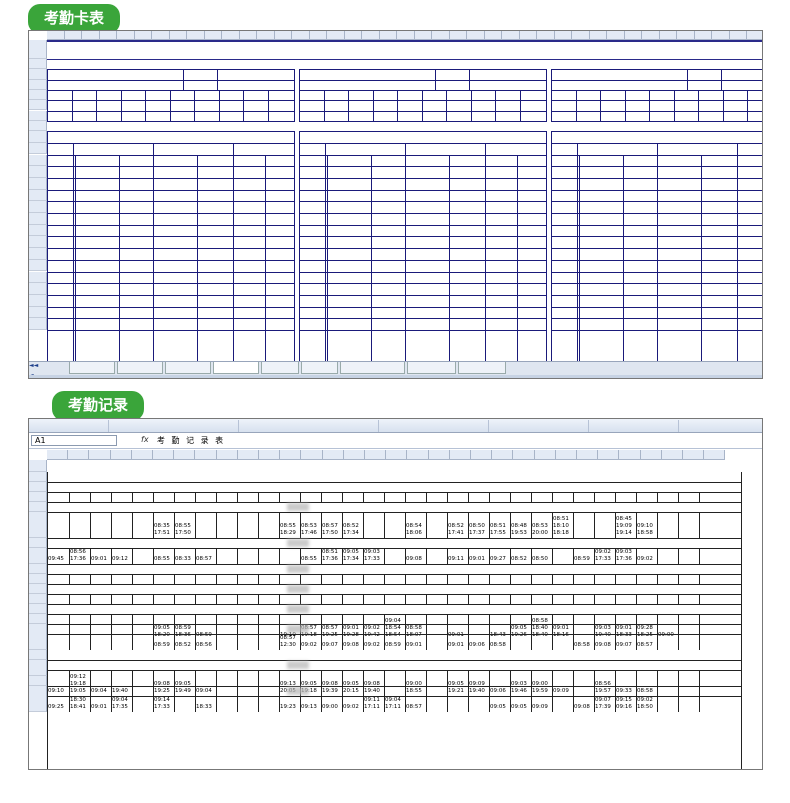 The image size is (790, 803). Describe the element at coordinates (33, 367) in the screenshot. I see `tab-scroll-arrow: ◄◄` at that location.